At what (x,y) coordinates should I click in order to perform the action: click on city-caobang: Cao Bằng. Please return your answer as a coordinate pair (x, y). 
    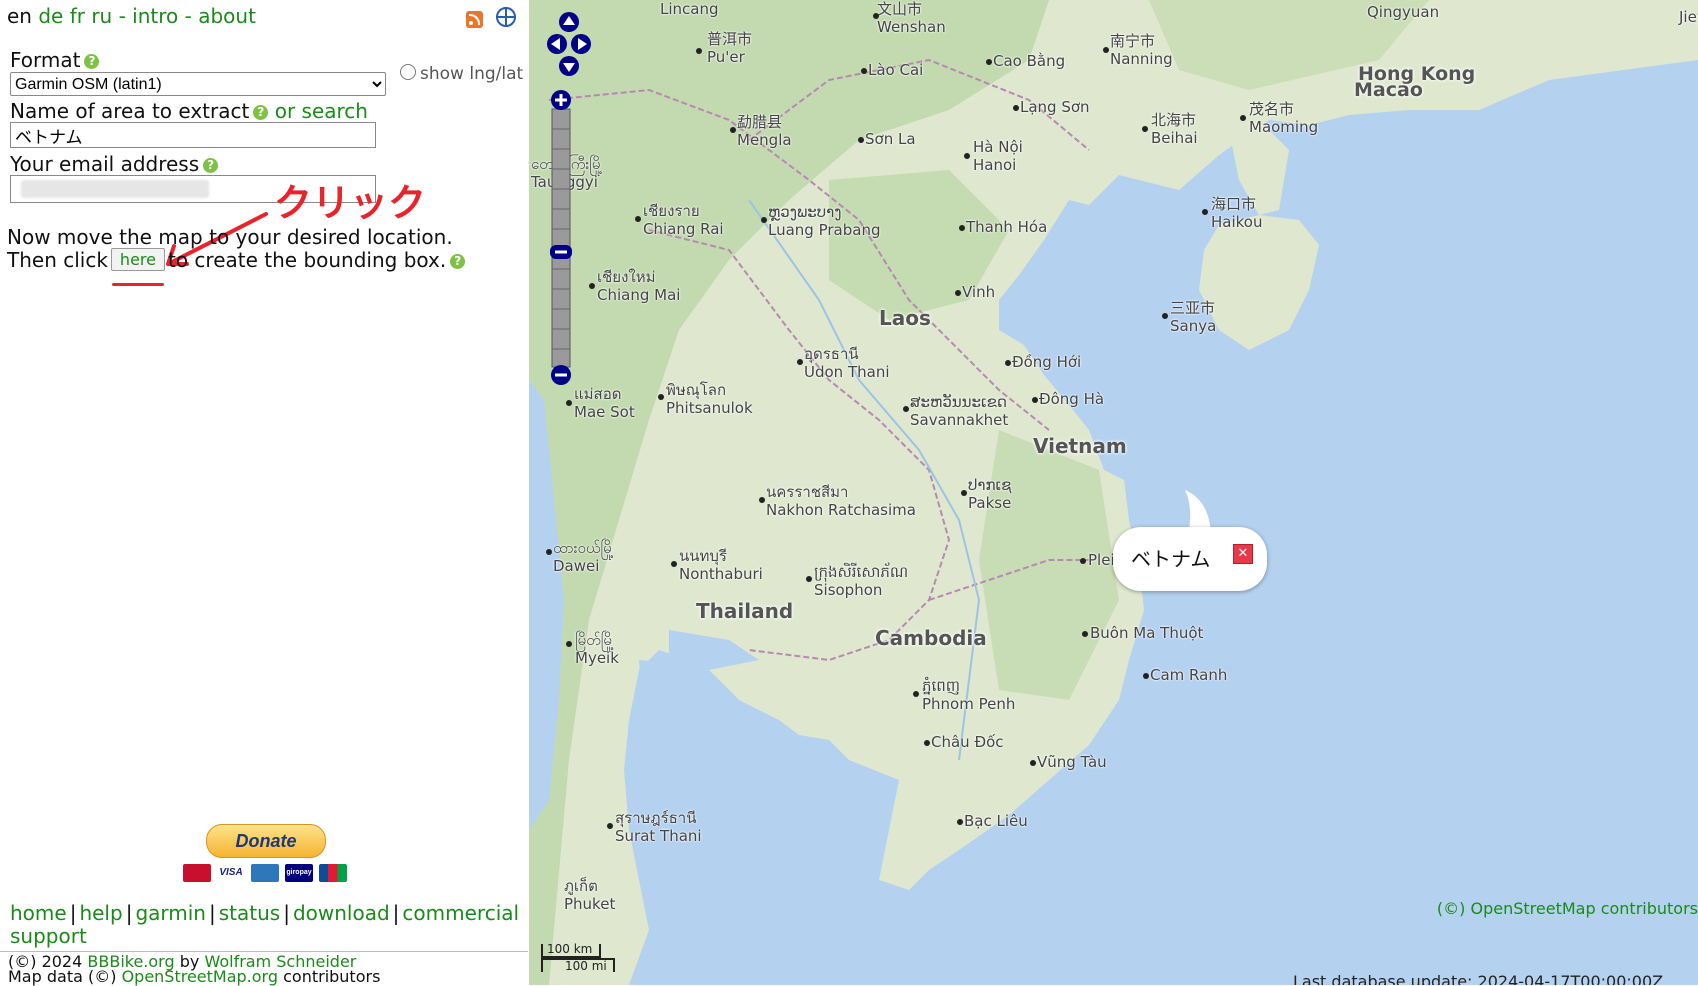
    Looking at the image, I should click on (1025, 61).